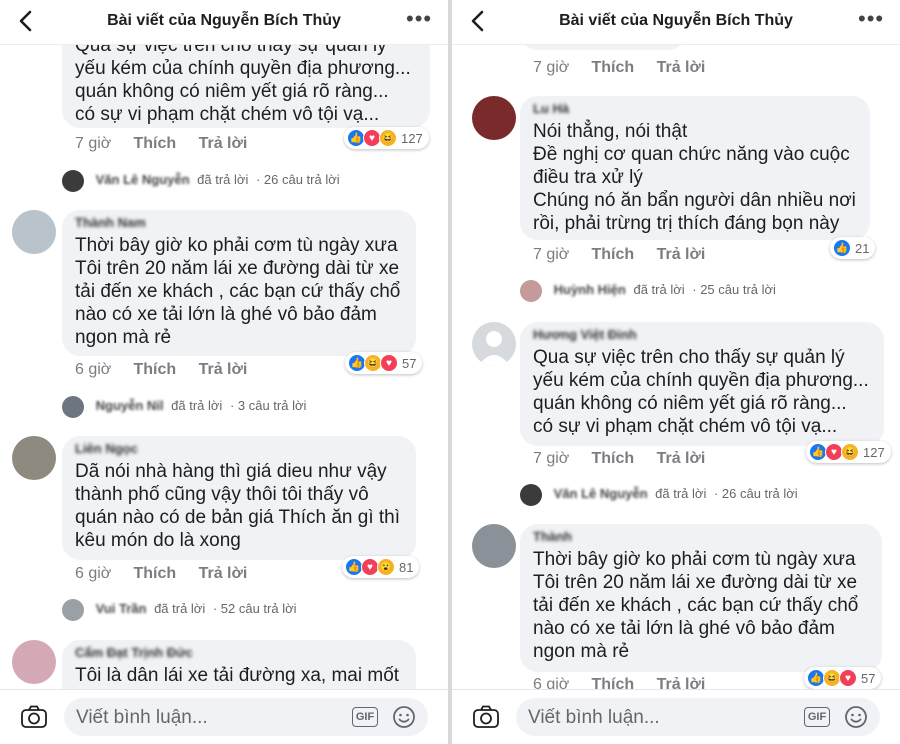 The width and height of the screenshot is (900, 744). Describe the element at coordinates (158, 540) in the screenshot. I see `comment-line: kêu món do là xong` at that location.